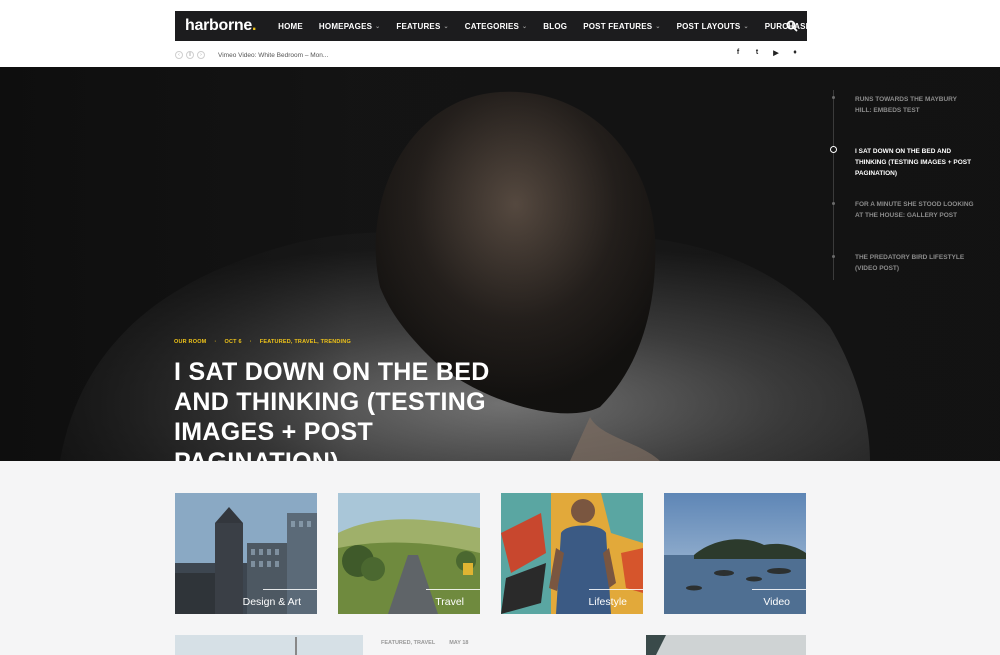  What do you see at coordinates (179, 55) in the screenshot?
I see `chevron-left-icon: ‹` at bounding box center [179, 55].